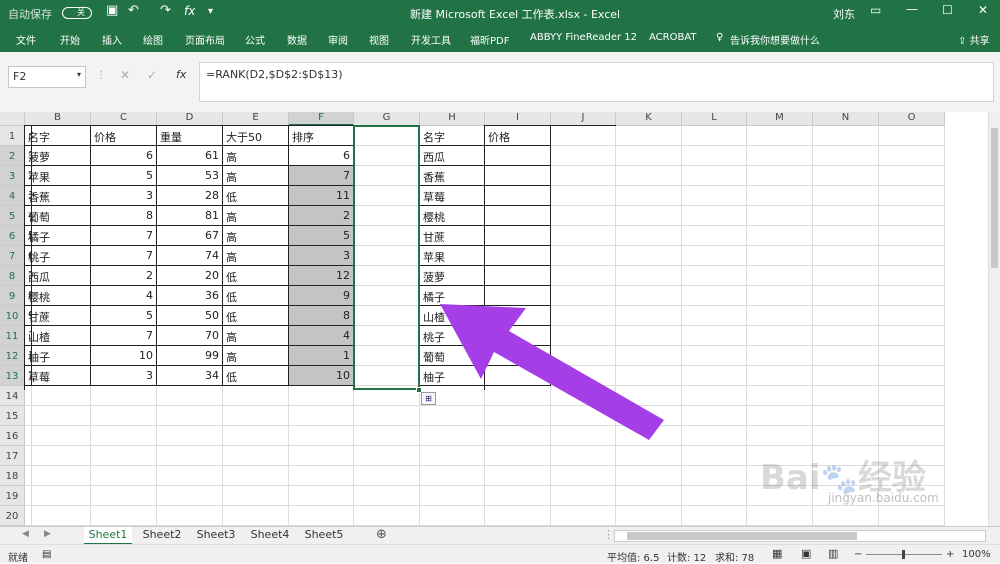 The width and height of the screenshot is (1000, 564). I want to click on tab-view: 视图, so click(379, 39).